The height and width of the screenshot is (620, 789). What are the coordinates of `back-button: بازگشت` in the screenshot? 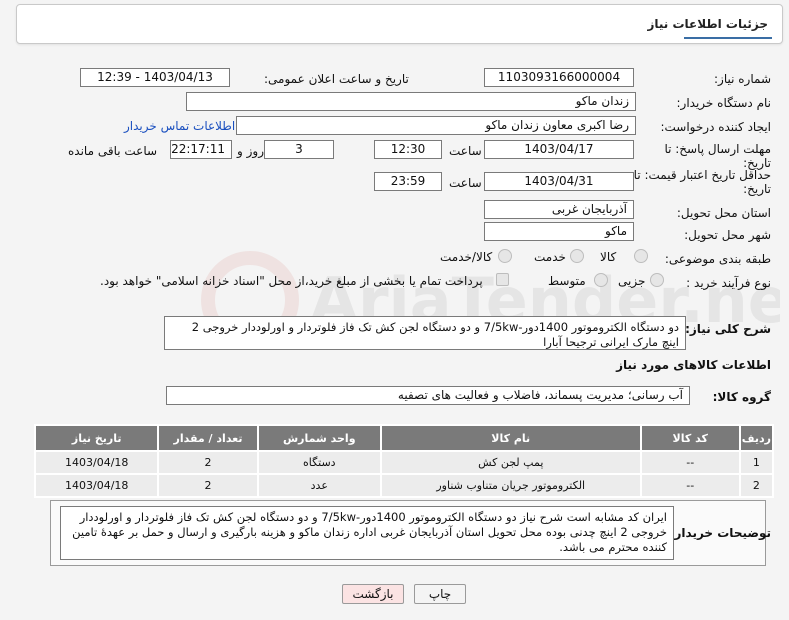 It's located at (373, 594).